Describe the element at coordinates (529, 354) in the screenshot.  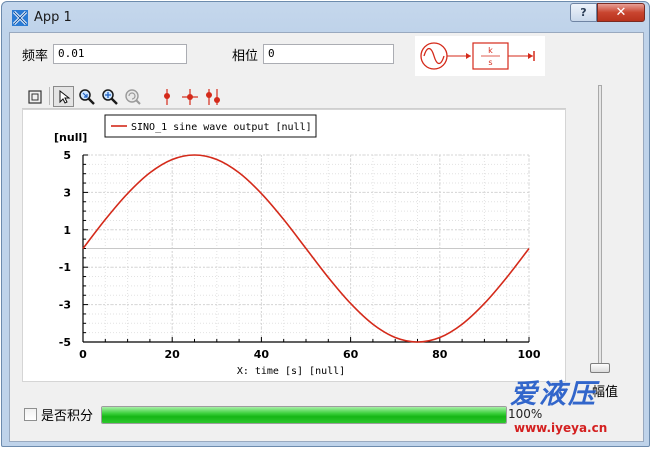
I see `x-tick-label: 100` at that location.